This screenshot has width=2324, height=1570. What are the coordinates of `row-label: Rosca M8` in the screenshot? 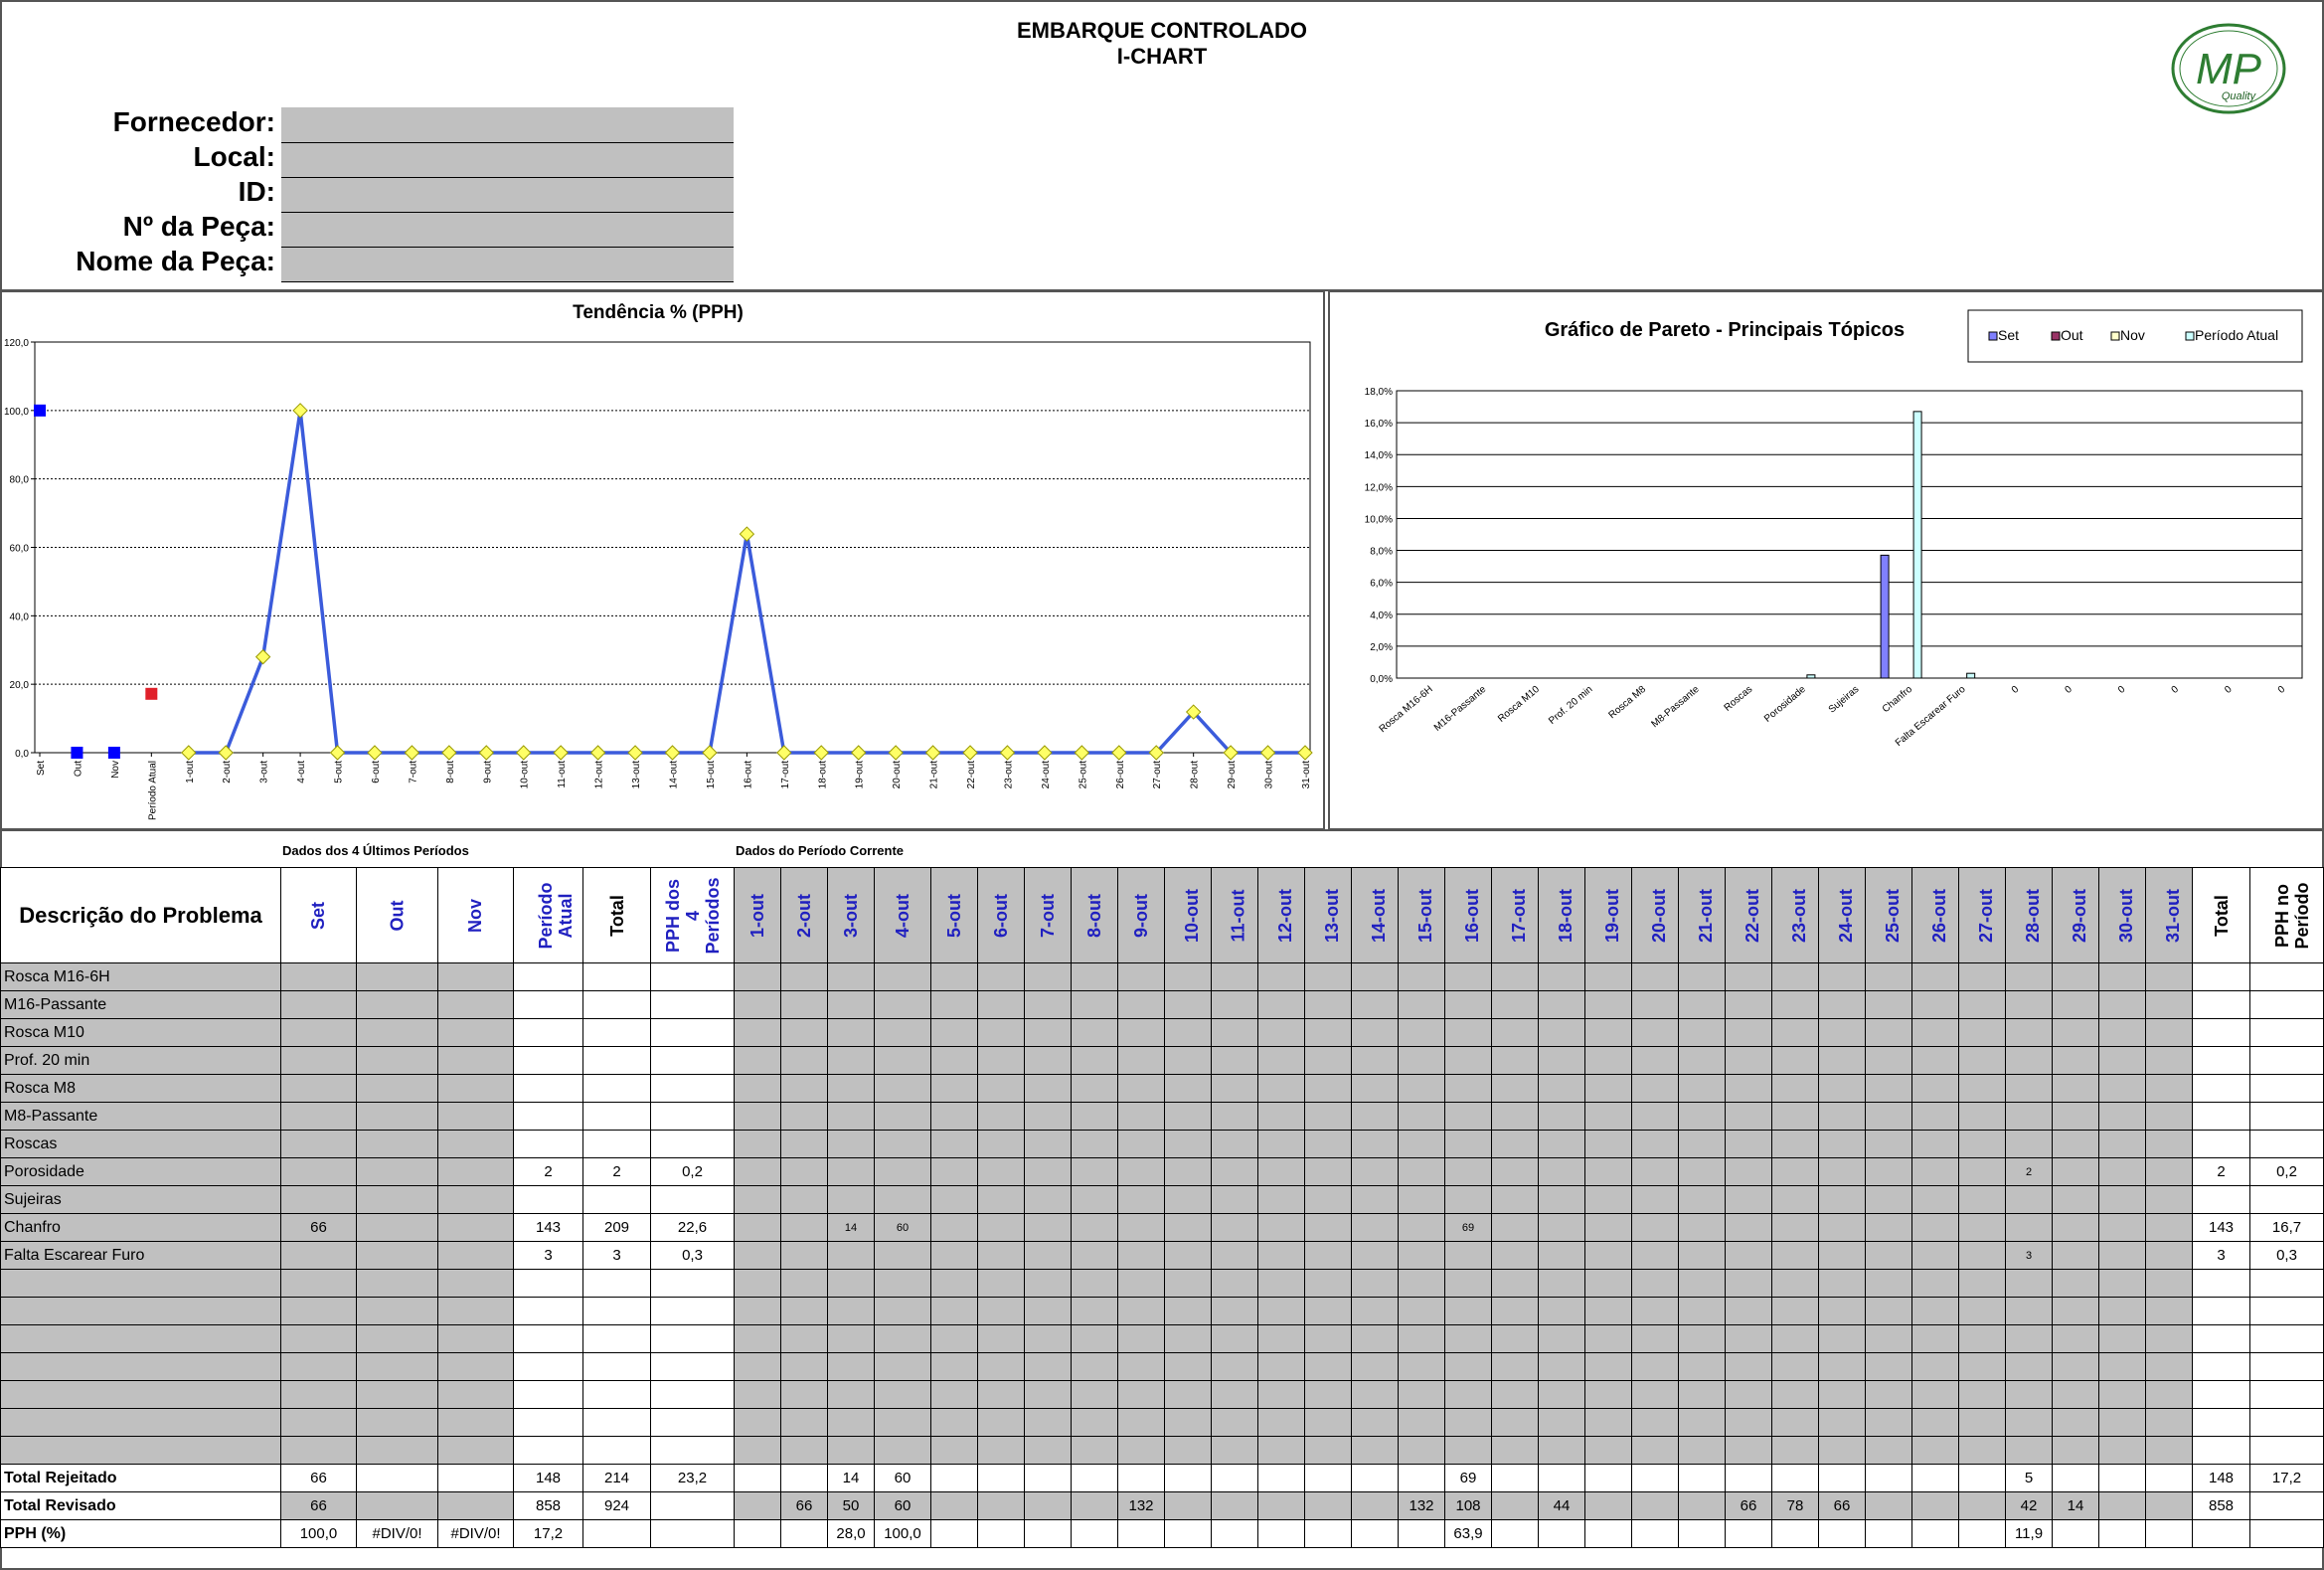 It's located at (140, 1088).